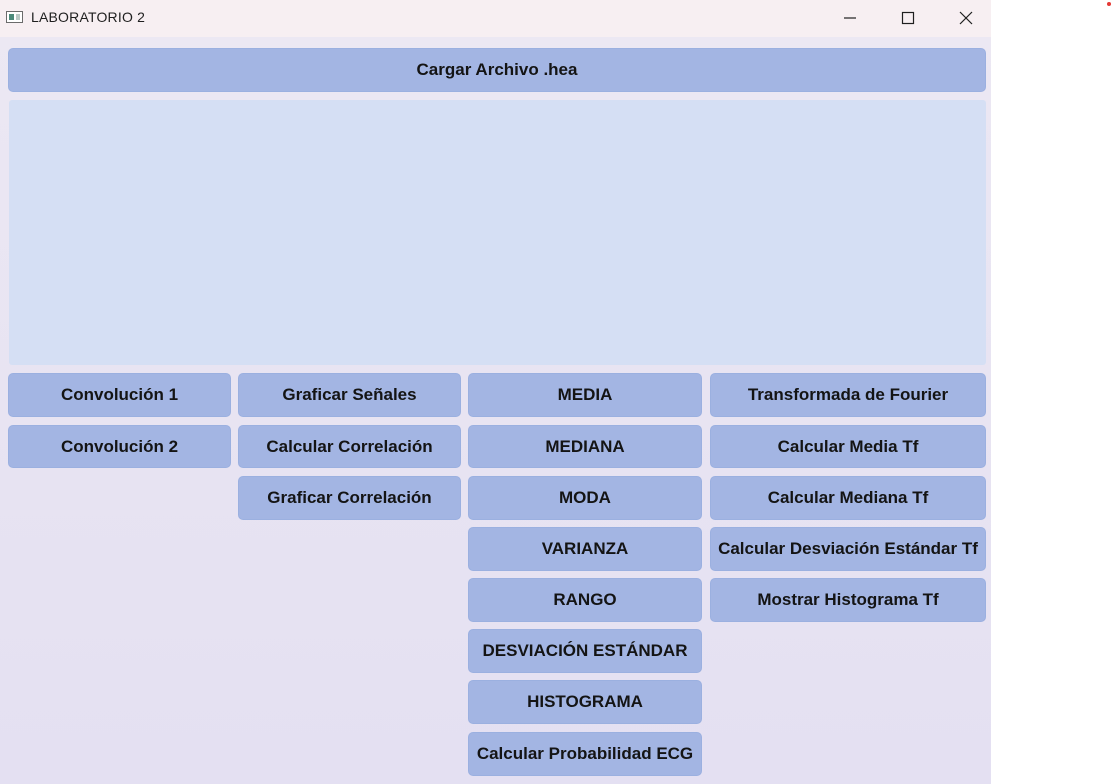 This screenshot has height=784, width=1115. What do you see at coordinates (495, 18) in the screenshot?
I see `title-bar: LABORATORIO 2` at bounding box center [495, 18].